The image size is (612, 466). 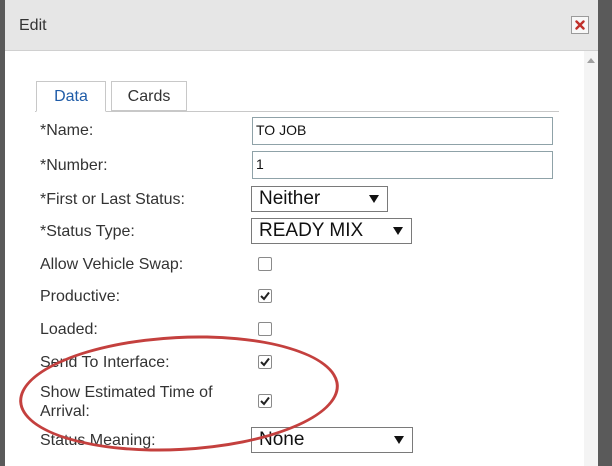 What do you see at coordinates (33, 25) in the screenshot?
I see `dialog-title: Edit` at bounding box center [33, 25].